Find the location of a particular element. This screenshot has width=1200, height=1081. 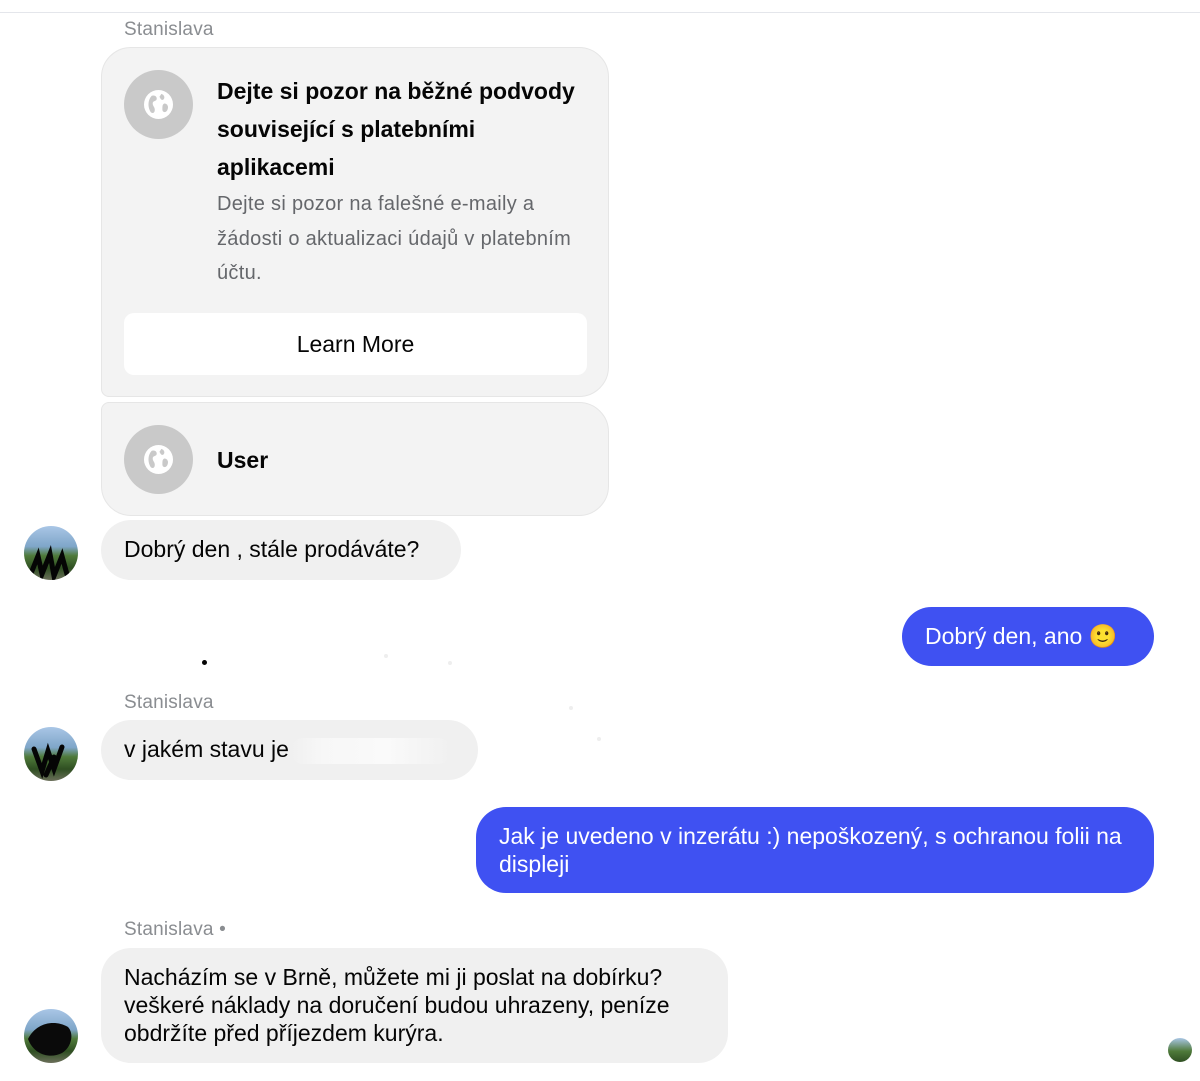

message-text: v jakém stavu je is located at coordinates (206, 749).